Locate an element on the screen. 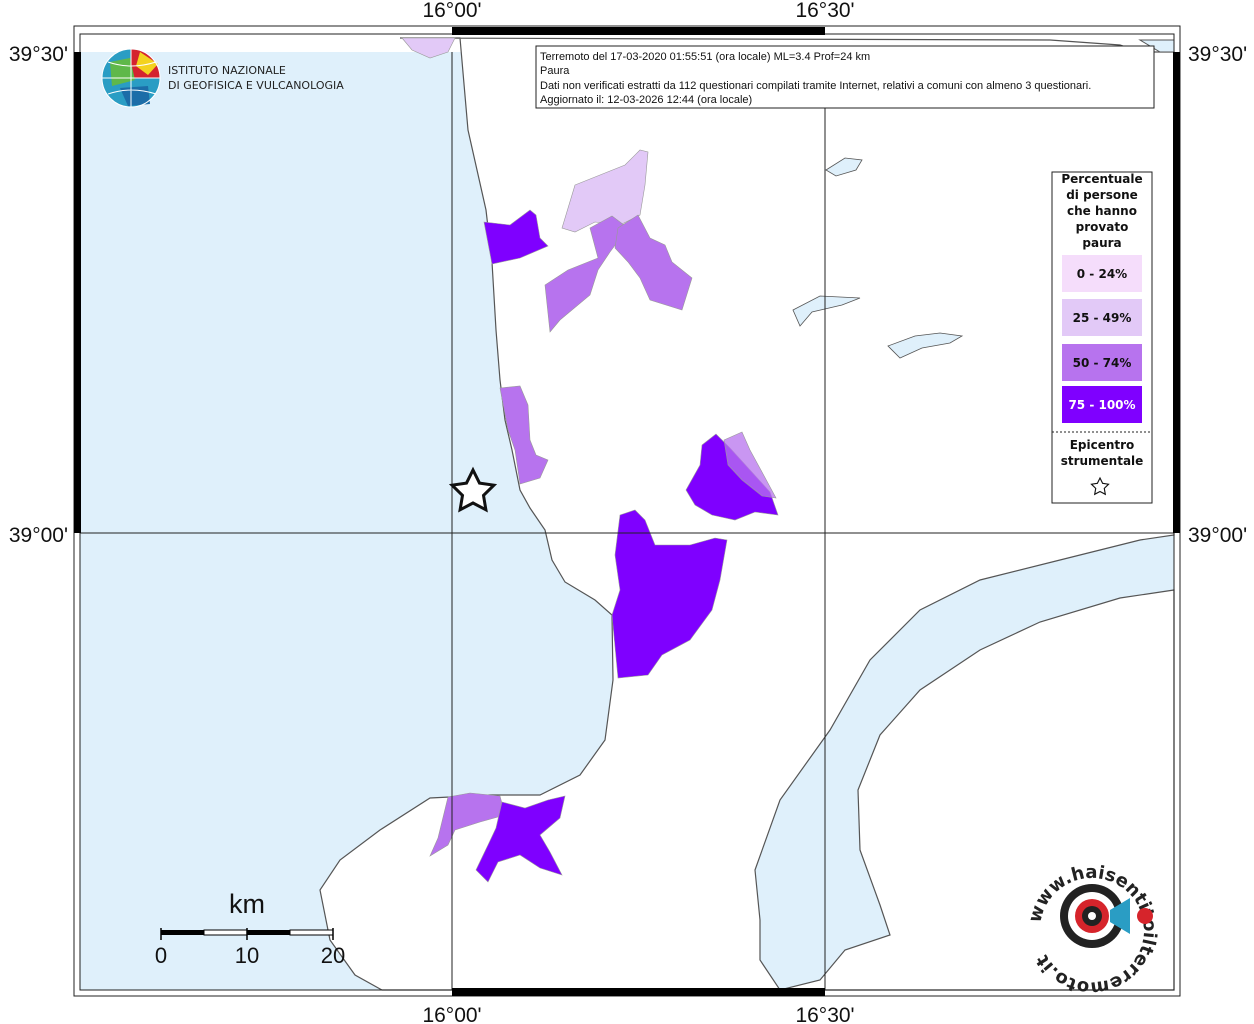 Image resolution: width=1254 pixels, height=1024 pixels. legend-title-2: di persone is located at coordinates (1102, 195).